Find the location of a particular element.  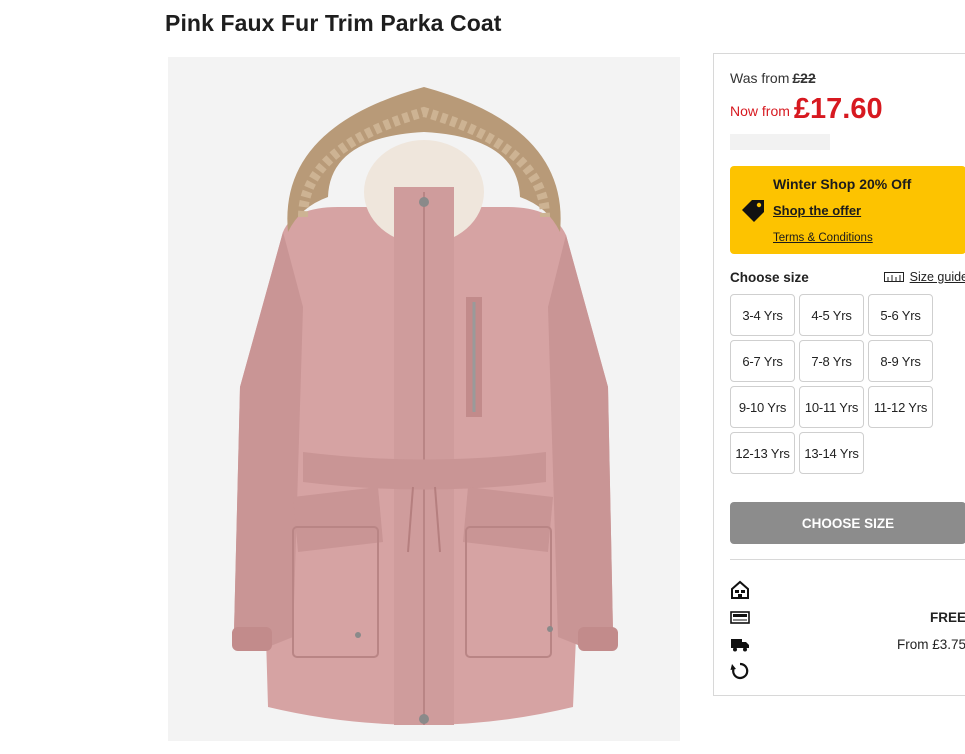

store-row is located at coordinates (847, 590).